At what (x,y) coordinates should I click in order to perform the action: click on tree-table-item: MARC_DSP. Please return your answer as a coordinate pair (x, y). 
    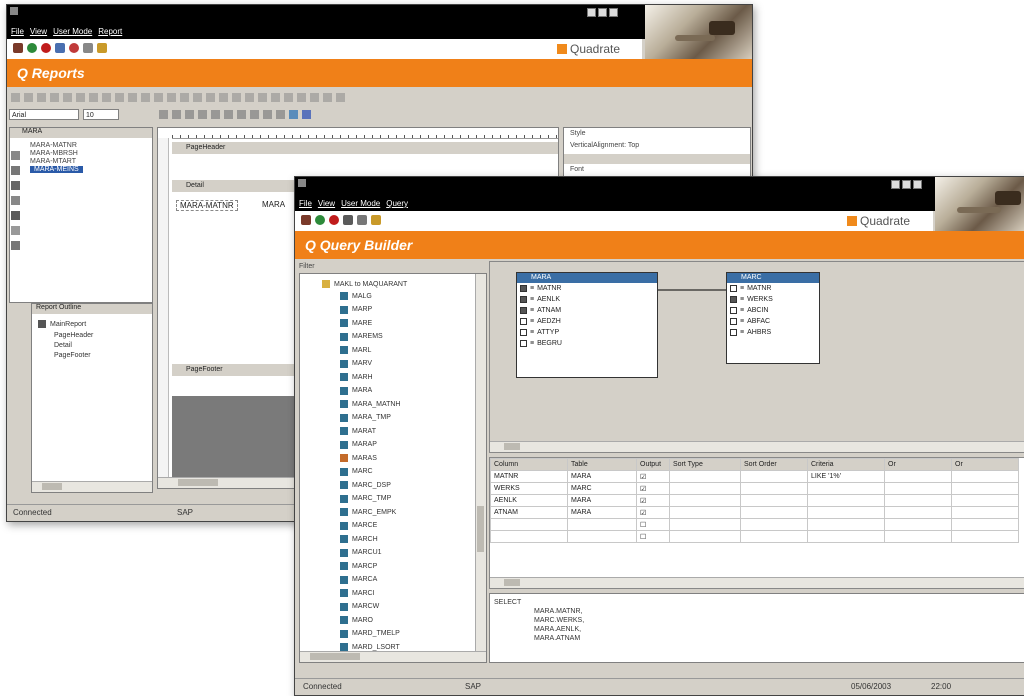
    Looking at the image, I should click on (365, 485).